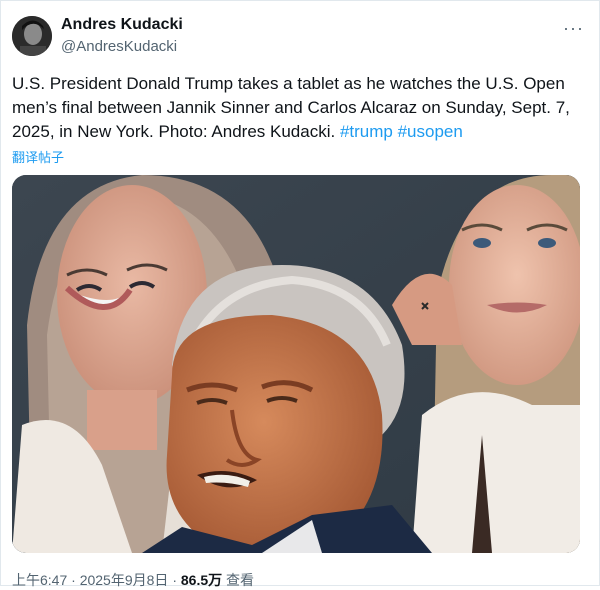 Image resolution: width=600 pixels, height=590 pixels. What do you see at coordinates (366, 131) in the screenshot?
I see `hashtag-trump: #trump` at bounding box center [366, 131].